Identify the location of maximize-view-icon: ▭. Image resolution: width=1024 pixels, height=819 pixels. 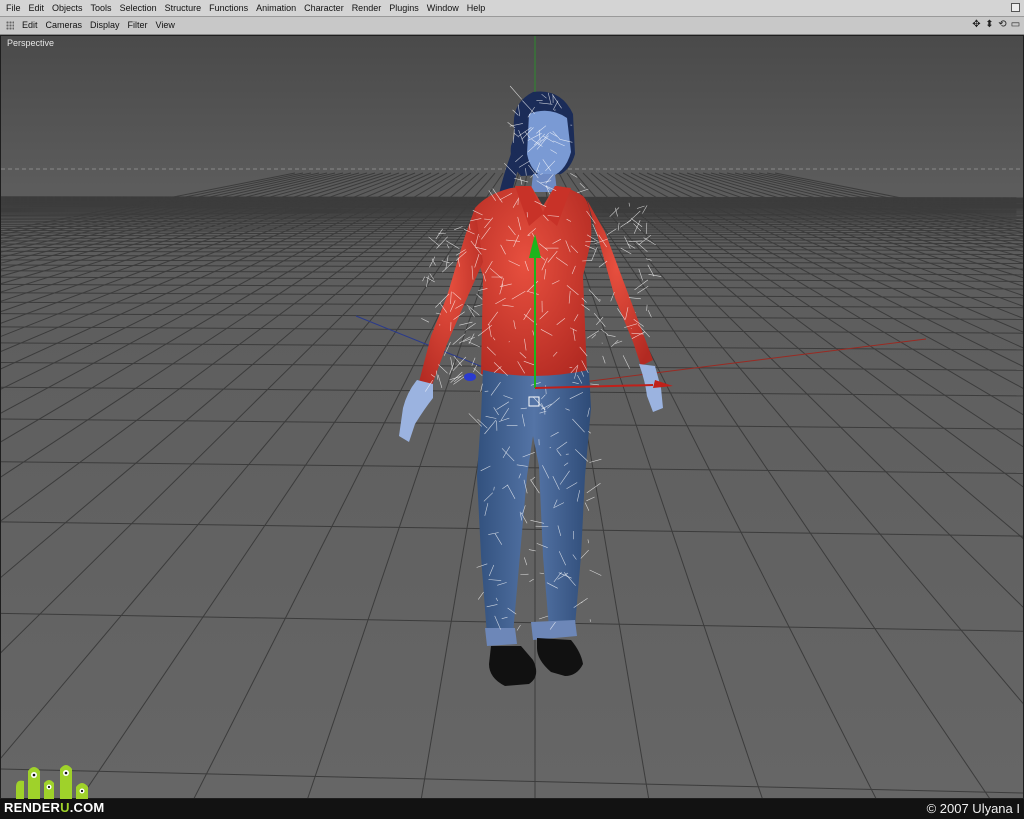
(1015, 25).